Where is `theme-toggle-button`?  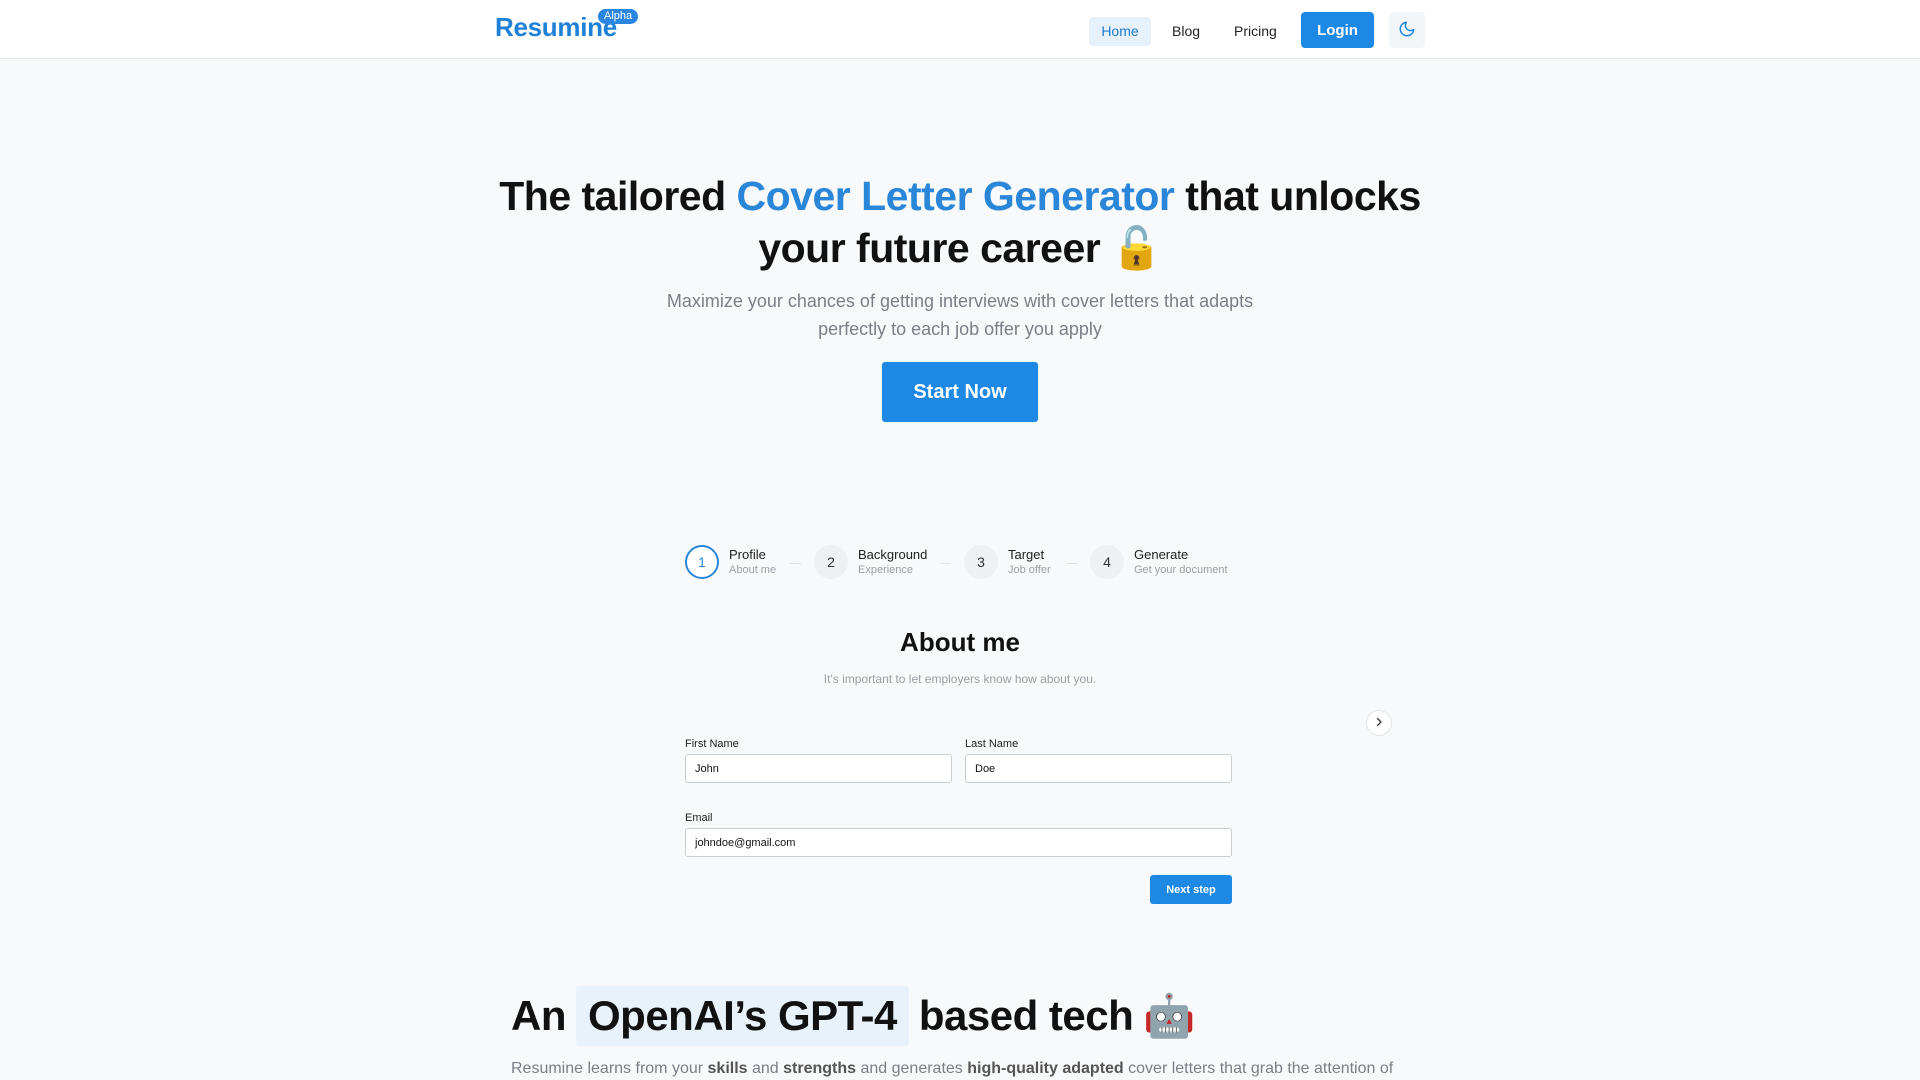 theme-toggle-button is located at coordinates (1407, 30).